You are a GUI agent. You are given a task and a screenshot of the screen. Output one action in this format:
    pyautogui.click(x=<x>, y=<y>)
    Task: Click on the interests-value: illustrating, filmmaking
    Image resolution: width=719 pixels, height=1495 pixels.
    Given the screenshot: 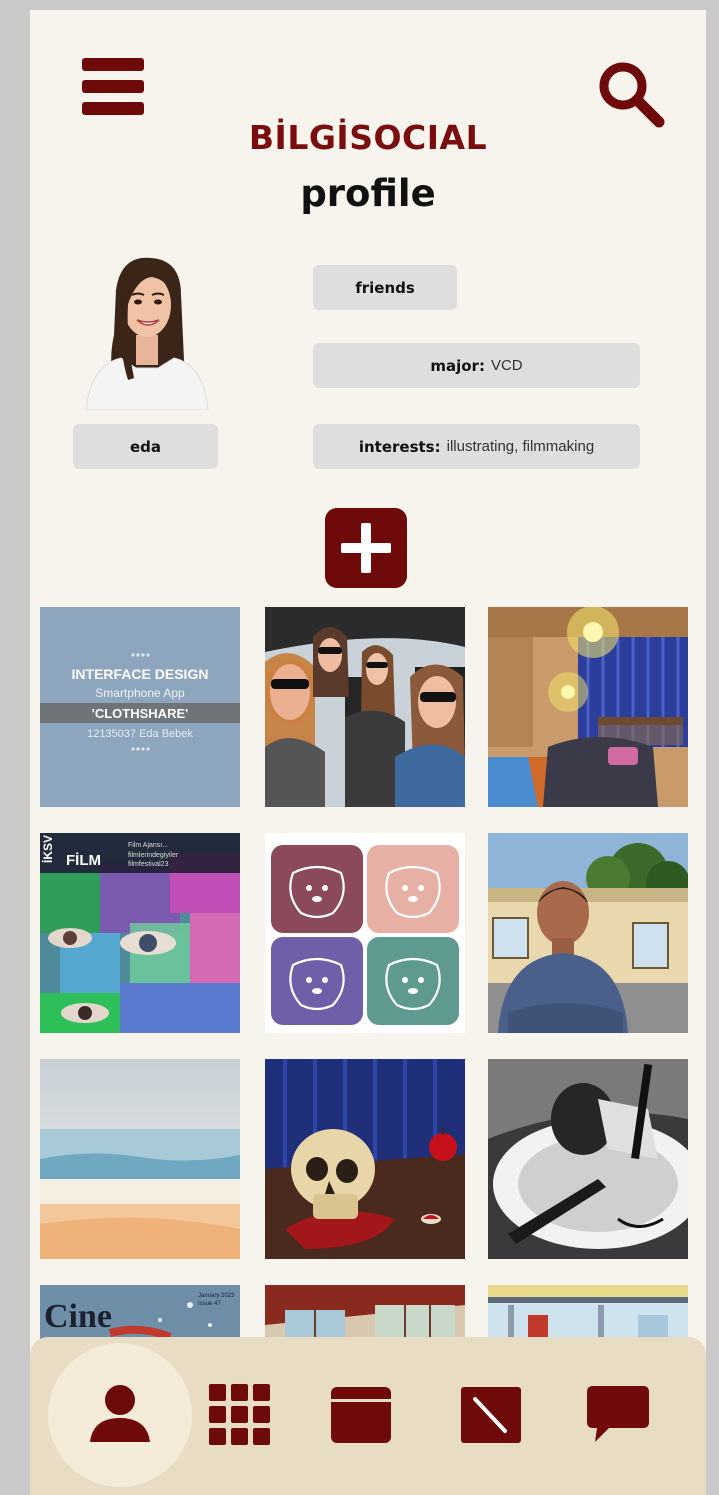 What is the action you would take?
    pyautogui.click(x=520, y=446)
    